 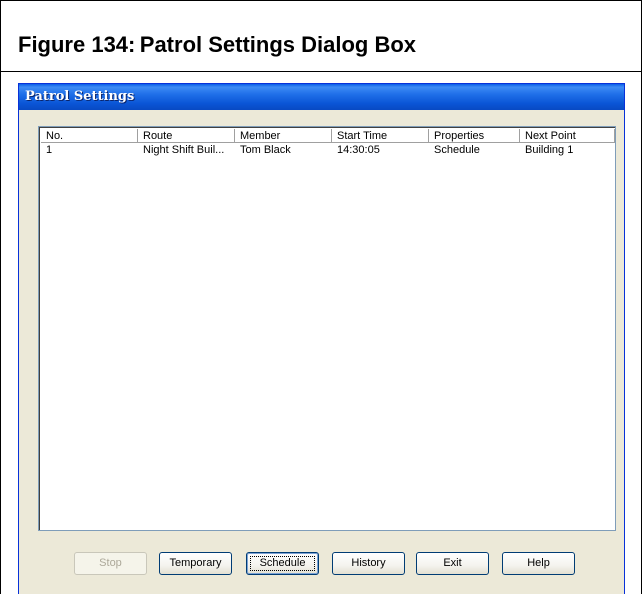 I want to click on column-header-next-point: Next Point, so click(x=567, y=136).